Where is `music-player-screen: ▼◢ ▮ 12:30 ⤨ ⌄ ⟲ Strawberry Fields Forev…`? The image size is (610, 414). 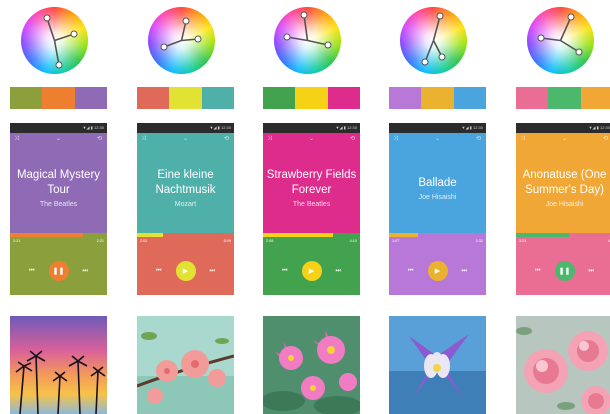 music-player-screen: ▼◢ ▮ 12:30 ⤨ ⌄ ⟲ Strawberry Fields Forev… is located at coordinates (311, 209).